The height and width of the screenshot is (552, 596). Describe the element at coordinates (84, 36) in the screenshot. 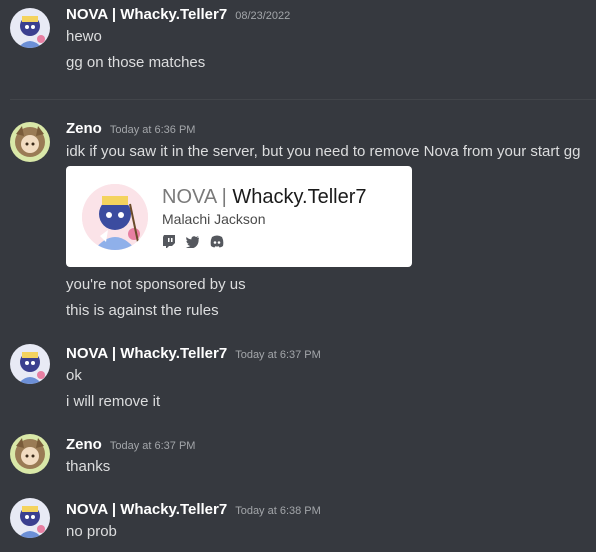

I see `message-text: hewo` at that location.